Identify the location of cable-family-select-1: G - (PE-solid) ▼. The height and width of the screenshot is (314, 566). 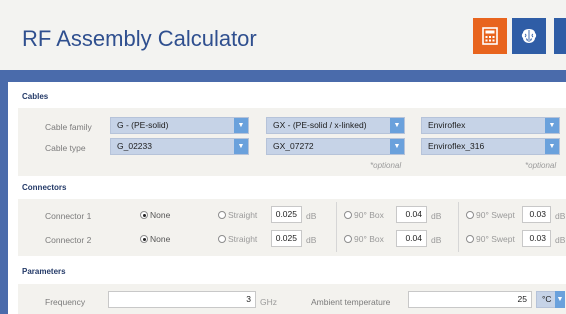
(179, 125).